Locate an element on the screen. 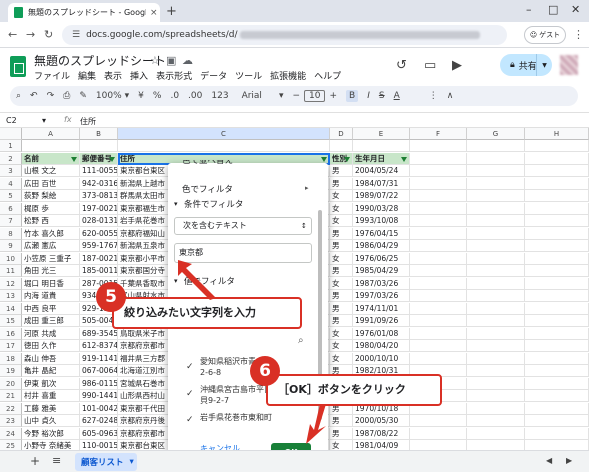 The image size is (589, 472). cell-a: 竹本 喜久郎 is located at coordinates (51, 233).